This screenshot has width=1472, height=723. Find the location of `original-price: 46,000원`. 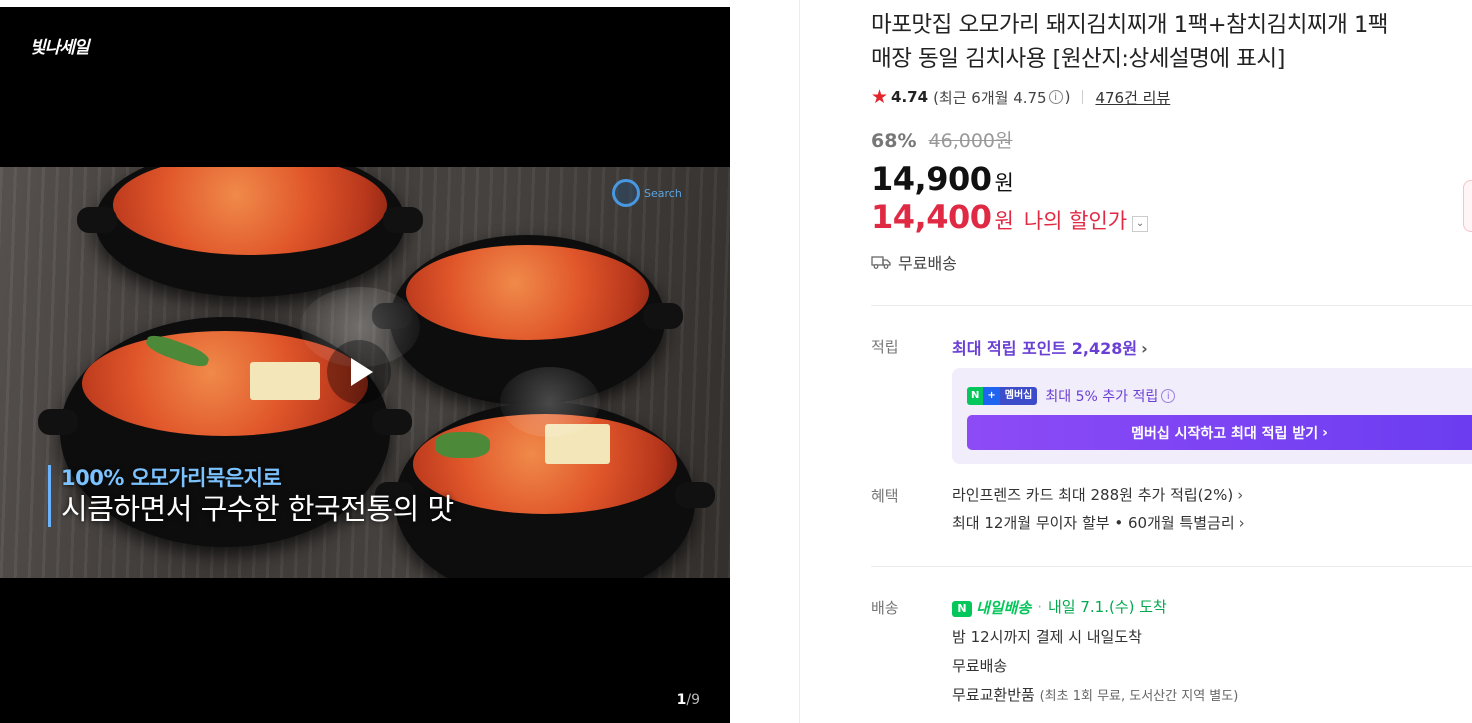

original-price: 46,000원 is located at coordinates (970, 141).